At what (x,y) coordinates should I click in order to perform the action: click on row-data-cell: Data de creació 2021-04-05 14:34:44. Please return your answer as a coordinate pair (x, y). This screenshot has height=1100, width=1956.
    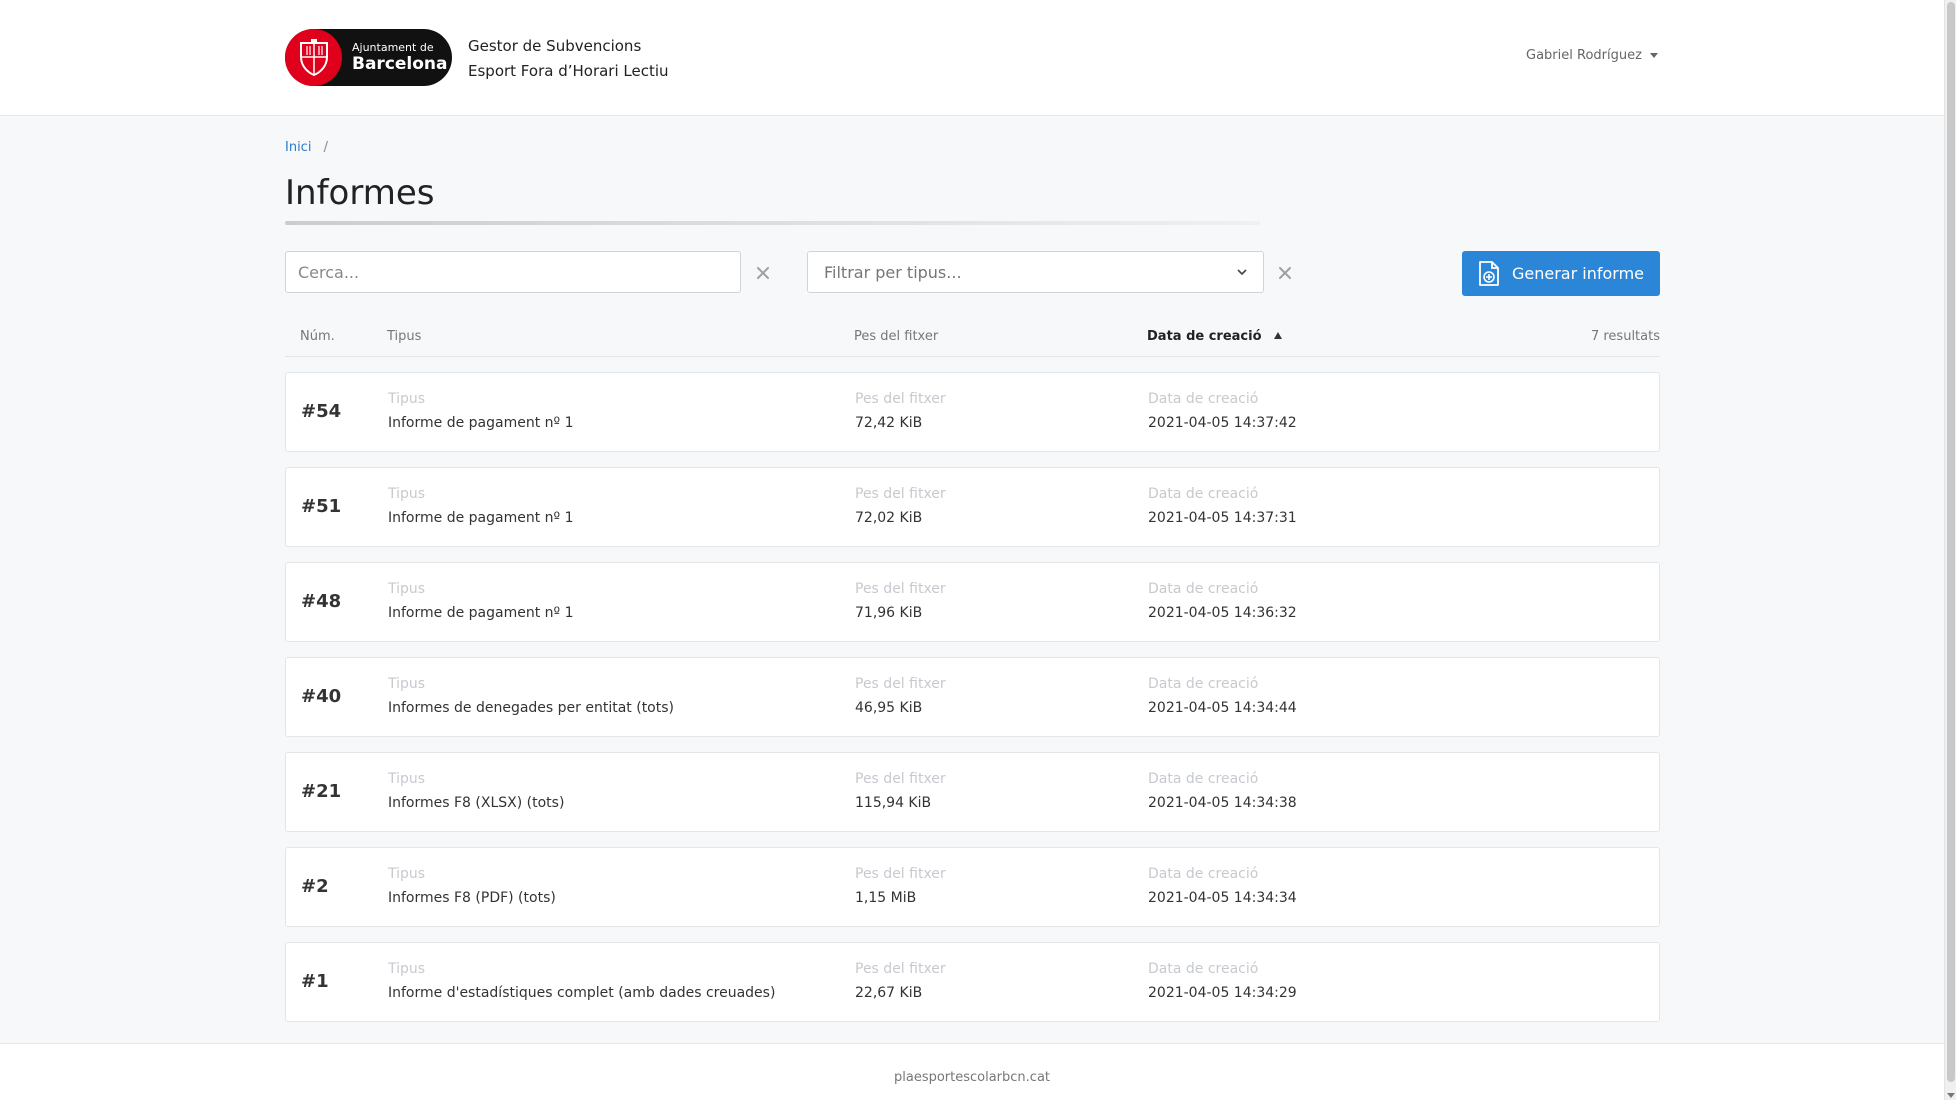
    Looking at the image, I should click on (1222, 696).